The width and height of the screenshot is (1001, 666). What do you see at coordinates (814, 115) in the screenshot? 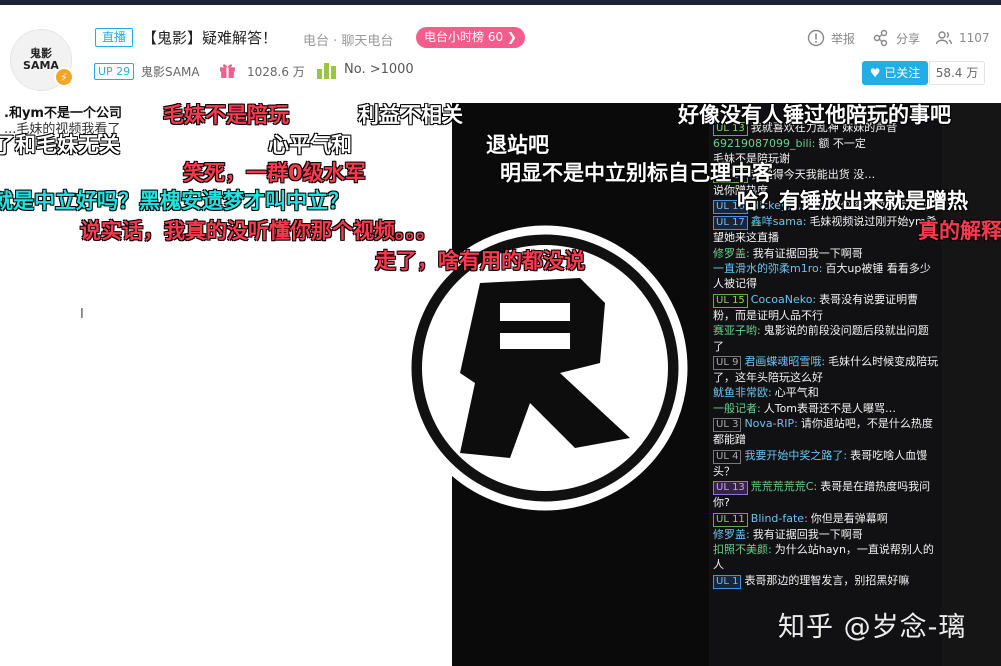
I see `danmaku-comment: 好像没有人锤过他陪玩的事吧` at bounding box center [814, 115].